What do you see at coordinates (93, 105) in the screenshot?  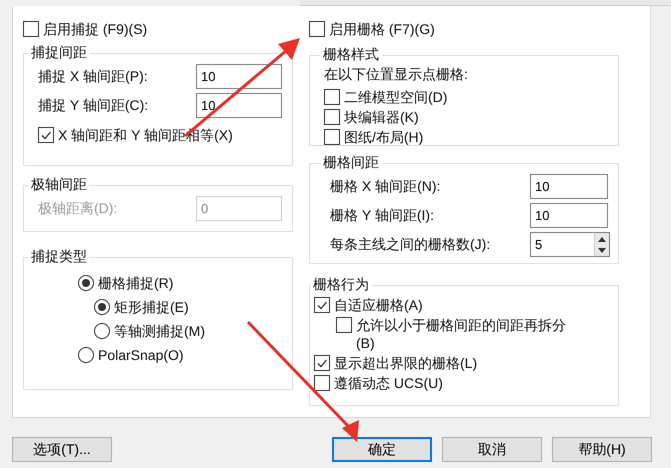 I see `field-label: 捕捉 Y 轴间距(C):` at bounding box center [93, 105].